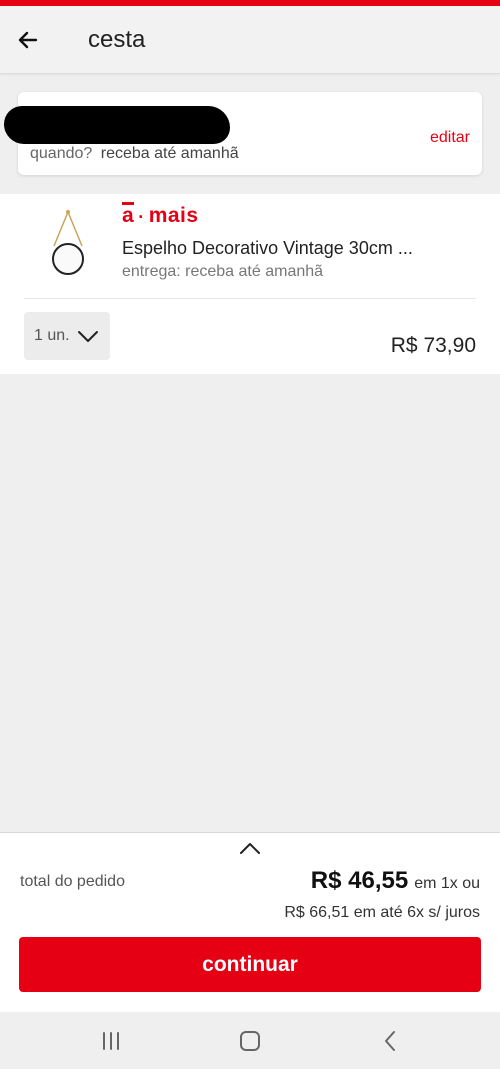 The height and width of the screenshot is (1069, 500). What do you see at coordinates (88, 336) in the screenshot?
I see `chevron-down-icon` at bounding box center [88, 336].